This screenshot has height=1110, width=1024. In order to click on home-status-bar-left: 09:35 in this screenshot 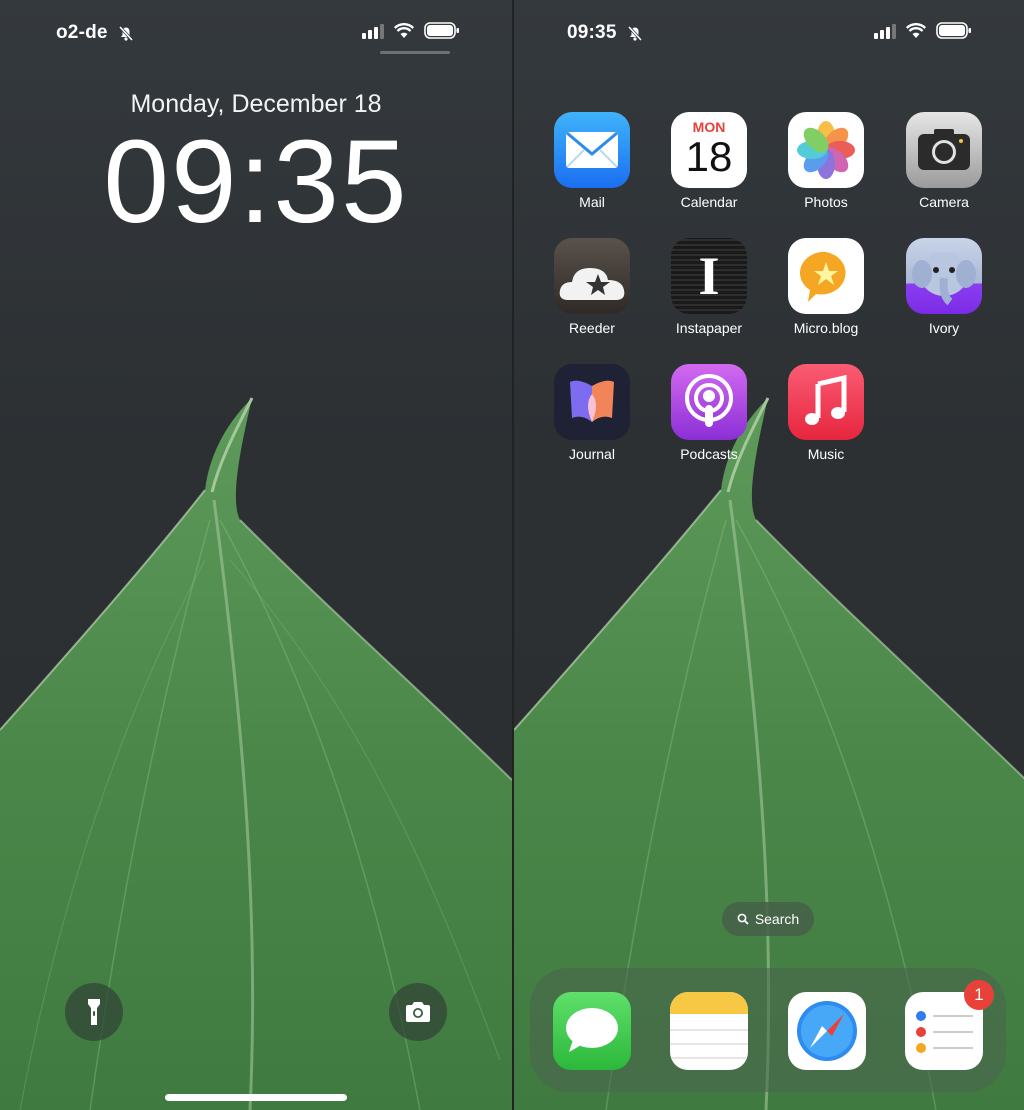, I will do `click(605, 35)`.